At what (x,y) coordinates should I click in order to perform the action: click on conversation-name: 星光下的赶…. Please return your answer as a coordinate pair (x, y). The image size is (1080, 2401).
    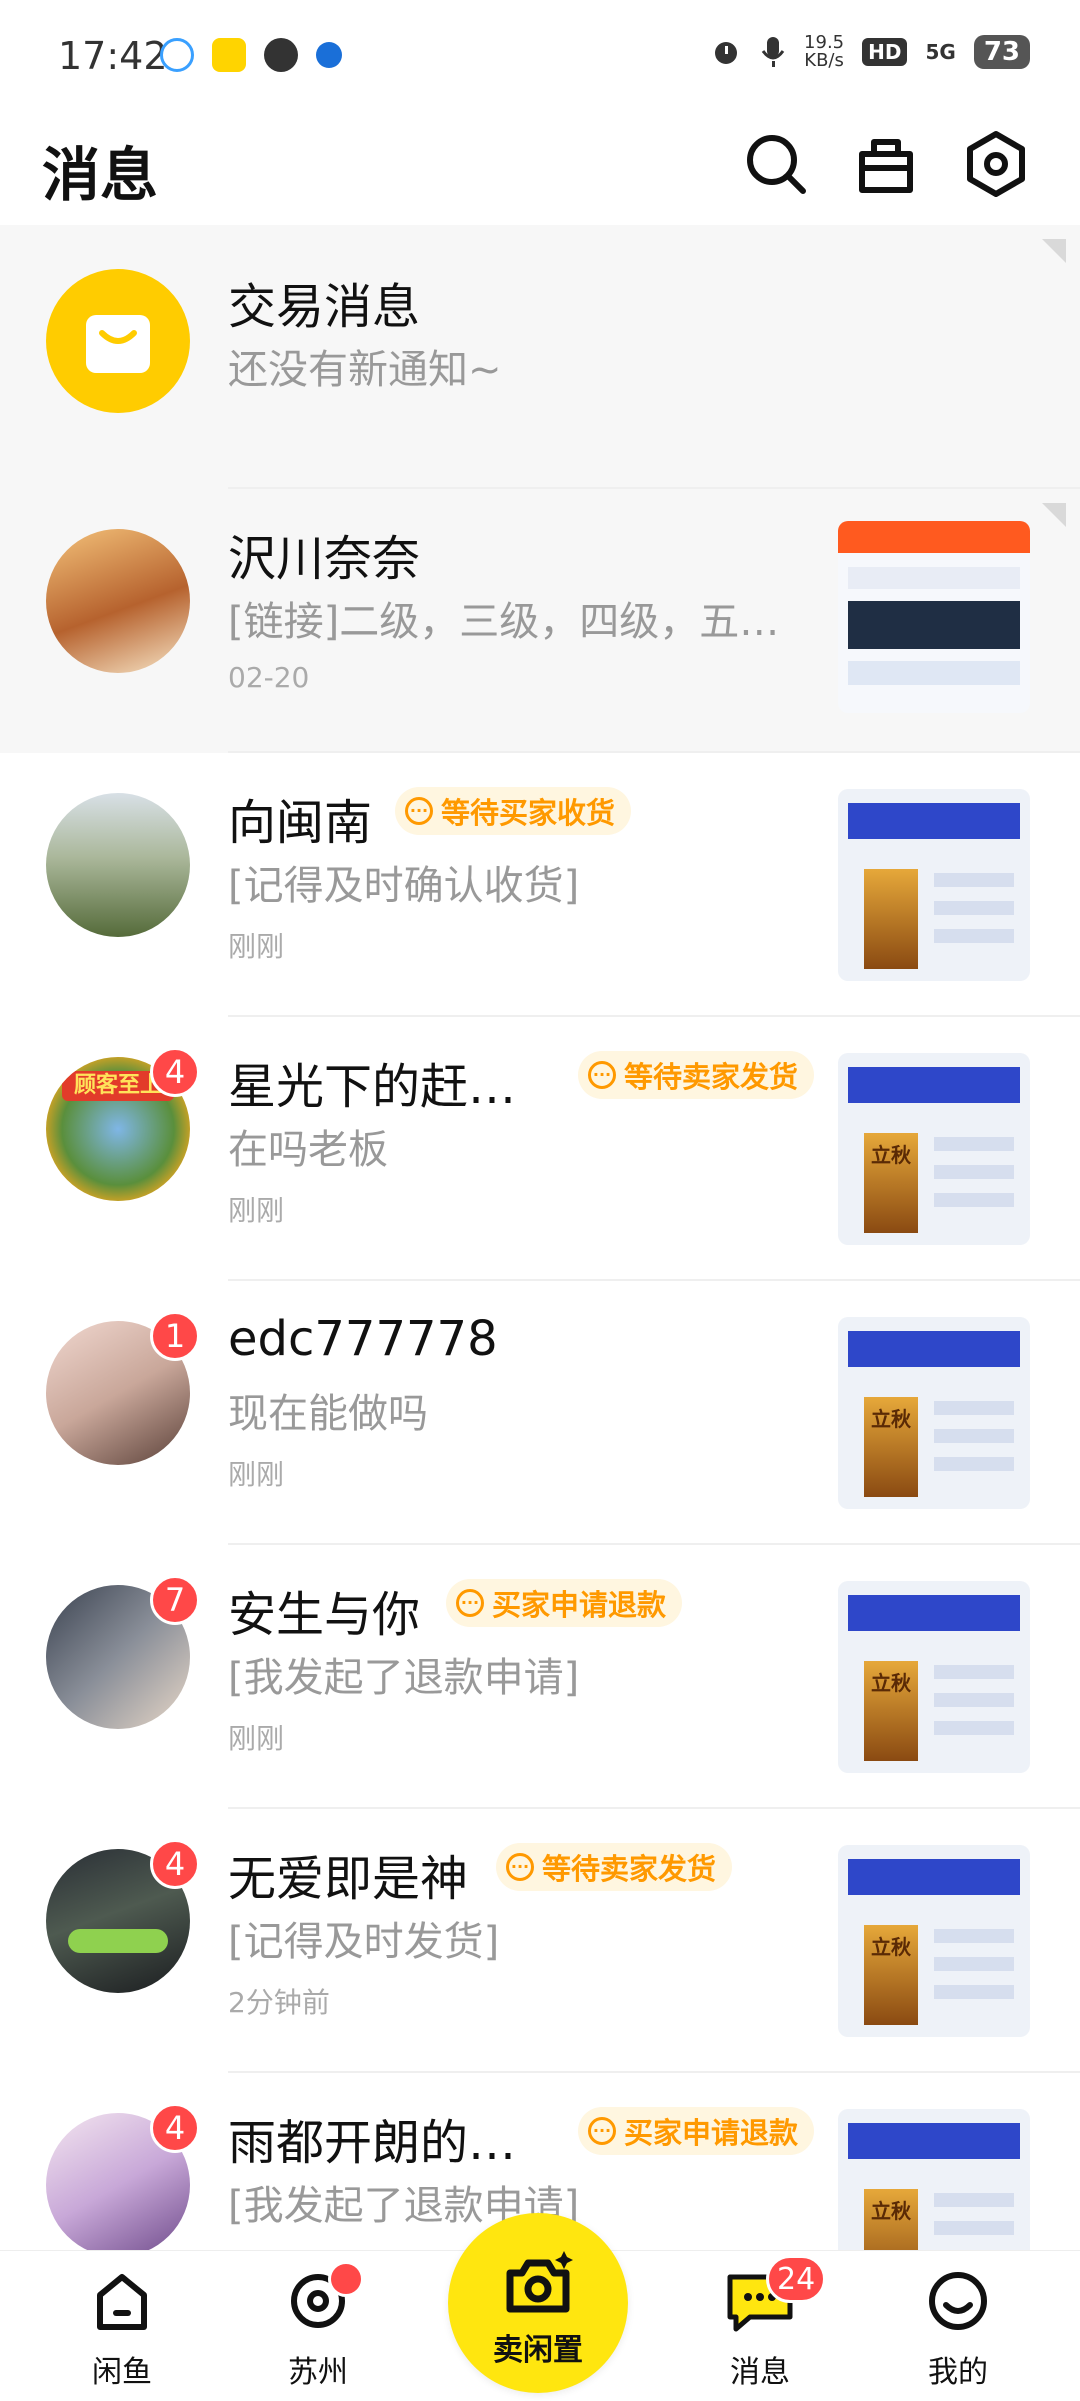
    Looking at the image, I should click on (372, 1087).